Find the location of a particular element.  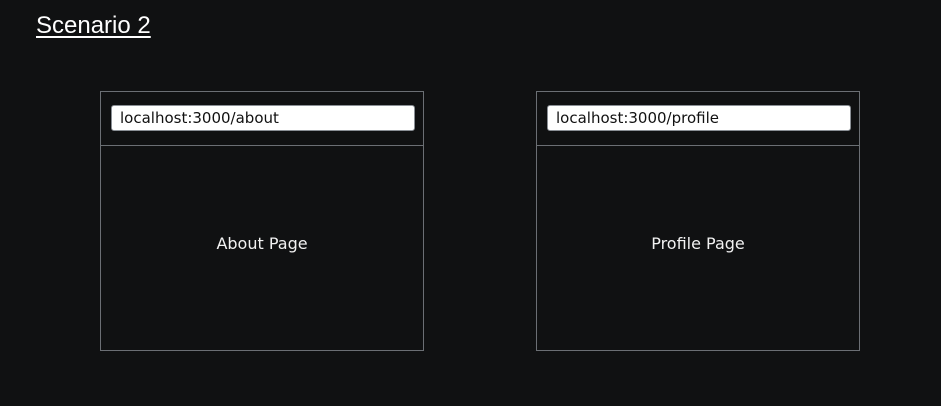

browser-toolbar: localhost:3000/about is located at coordinates (262, 119).